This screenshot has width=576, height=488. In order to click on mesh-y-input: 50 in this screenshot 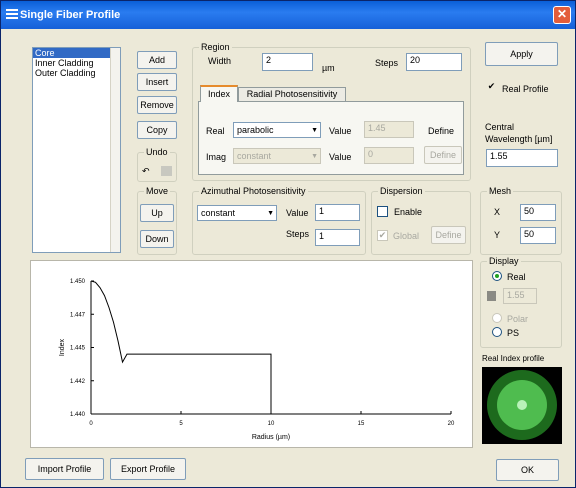, I will do `click(538, 235)`.